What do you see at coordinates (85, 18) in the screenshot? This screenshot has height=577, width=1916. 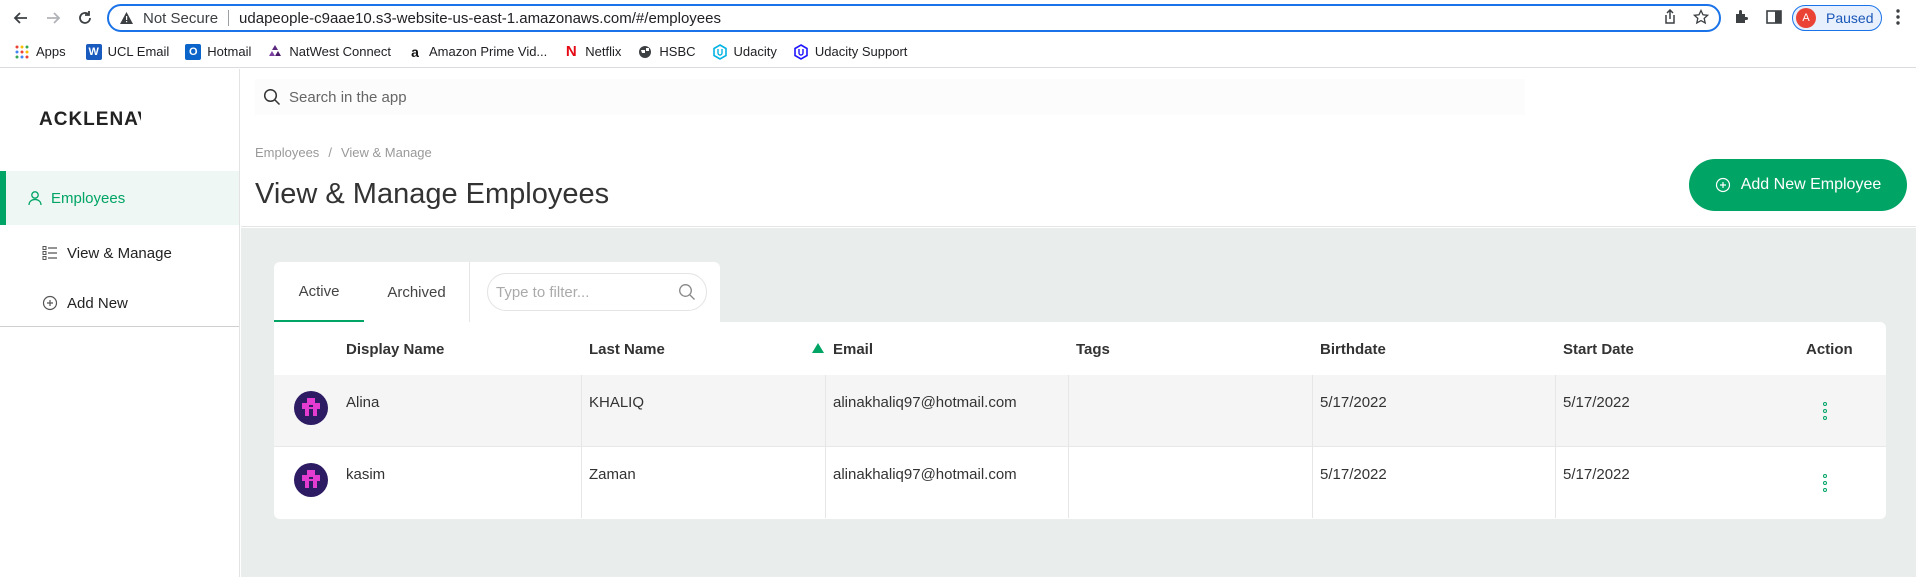 I see `reload-icon` at bounding box center [85, 18].